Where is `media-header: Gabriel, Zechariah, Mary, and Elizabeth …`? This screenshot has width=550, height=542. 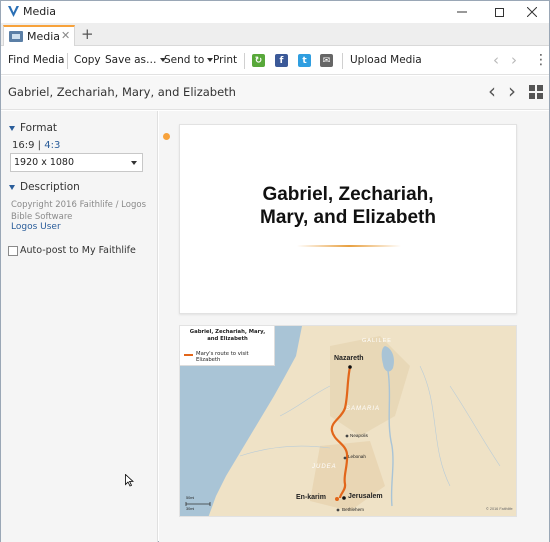
media-header: Gabriel, Zechariah, Mary, and Elizabeth … is located at coordinates (275, 93).